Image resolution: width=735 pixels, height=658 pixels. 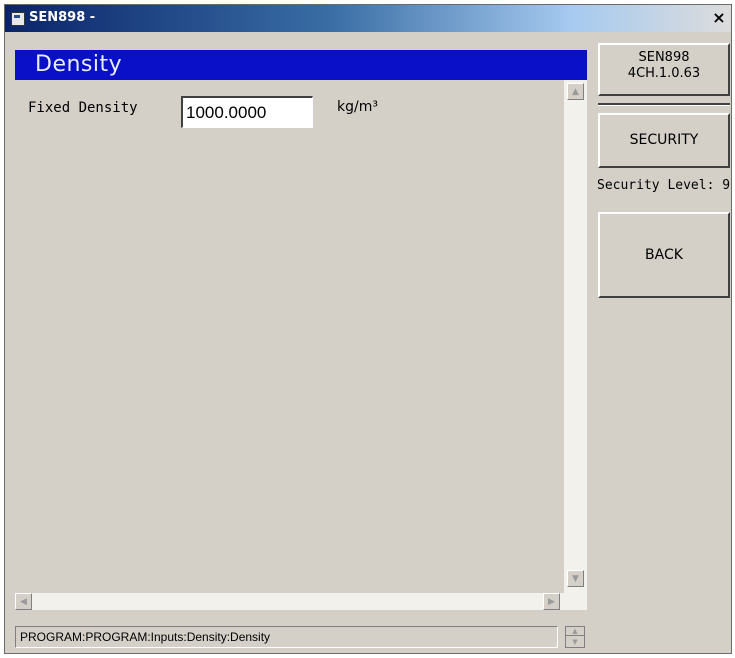 I want to click on status-path: PROGRAM:PROGRAM:Inputs:Density:Density, so click(x=145, y=637).